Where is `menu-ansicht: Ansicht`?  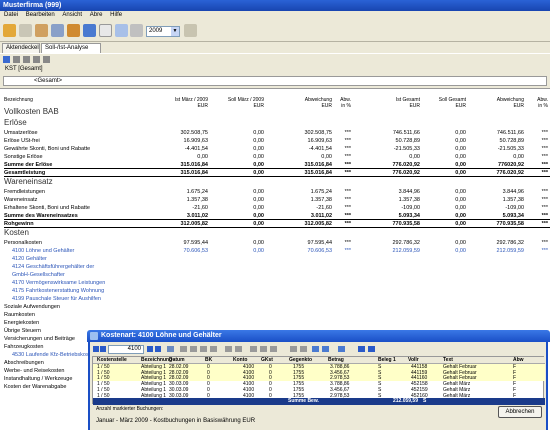
menu-ansicht: Ansicht is located at coordinates (72, 15).